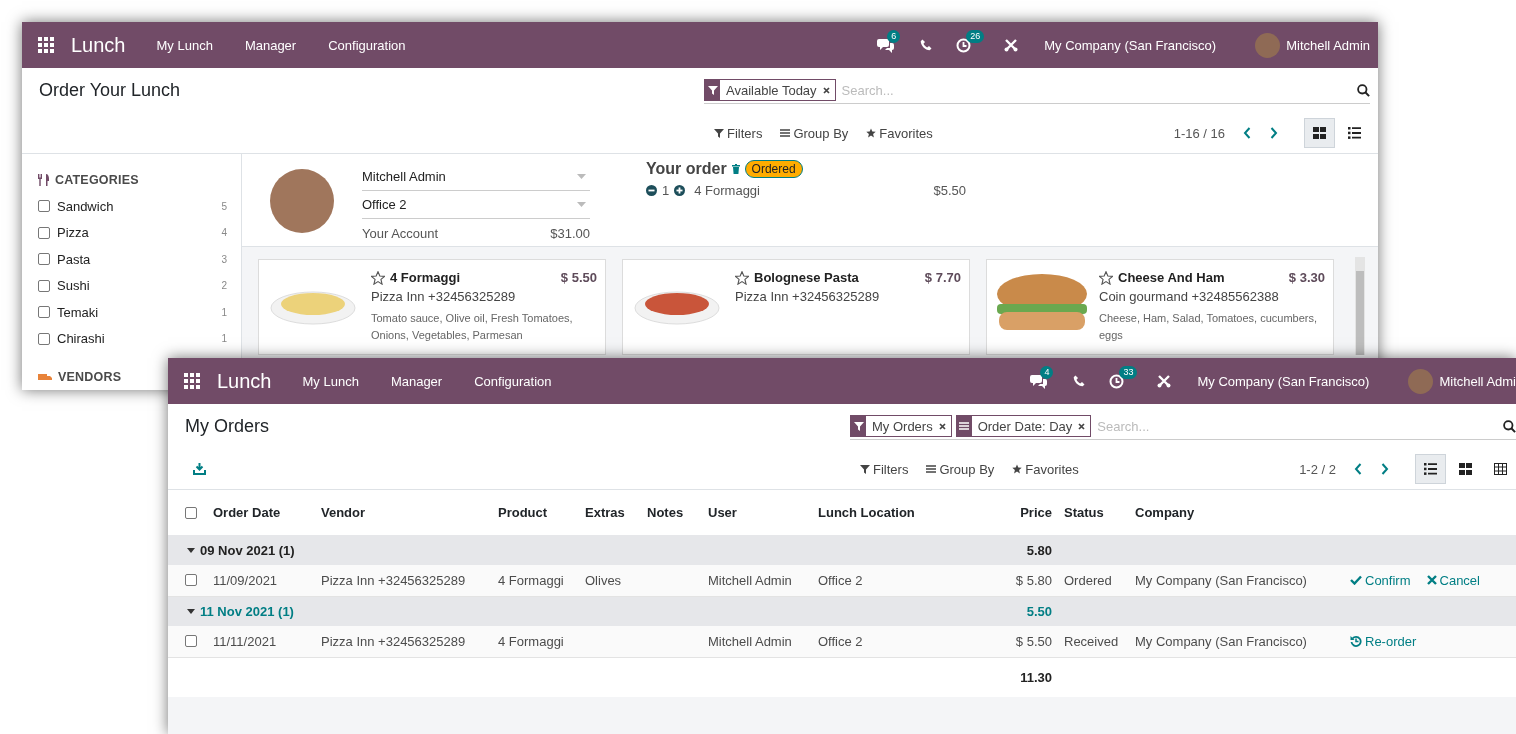  I want to click on list-view-button, so click(1430, 469).